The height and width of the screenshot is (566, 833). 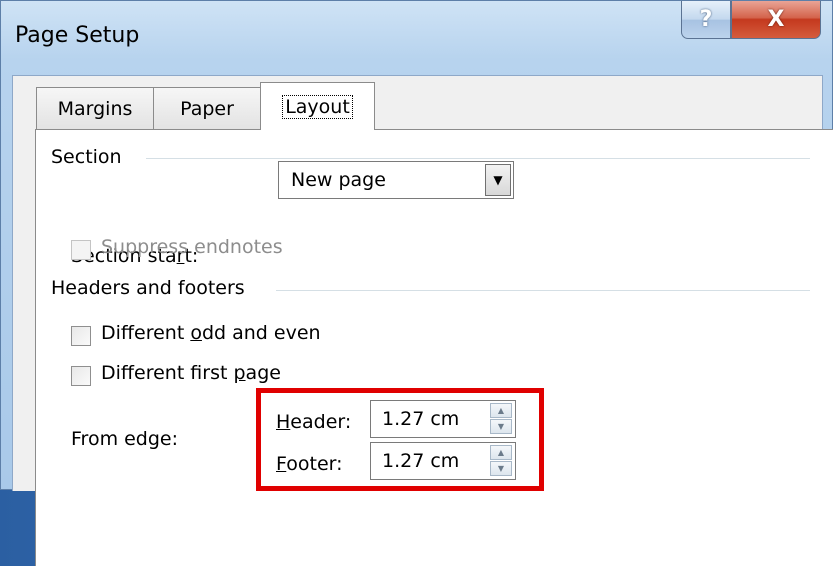 What do you see at coordinates (478, 158) in the screenshot?
I see `section-divider` at bounding box center [478, 158].